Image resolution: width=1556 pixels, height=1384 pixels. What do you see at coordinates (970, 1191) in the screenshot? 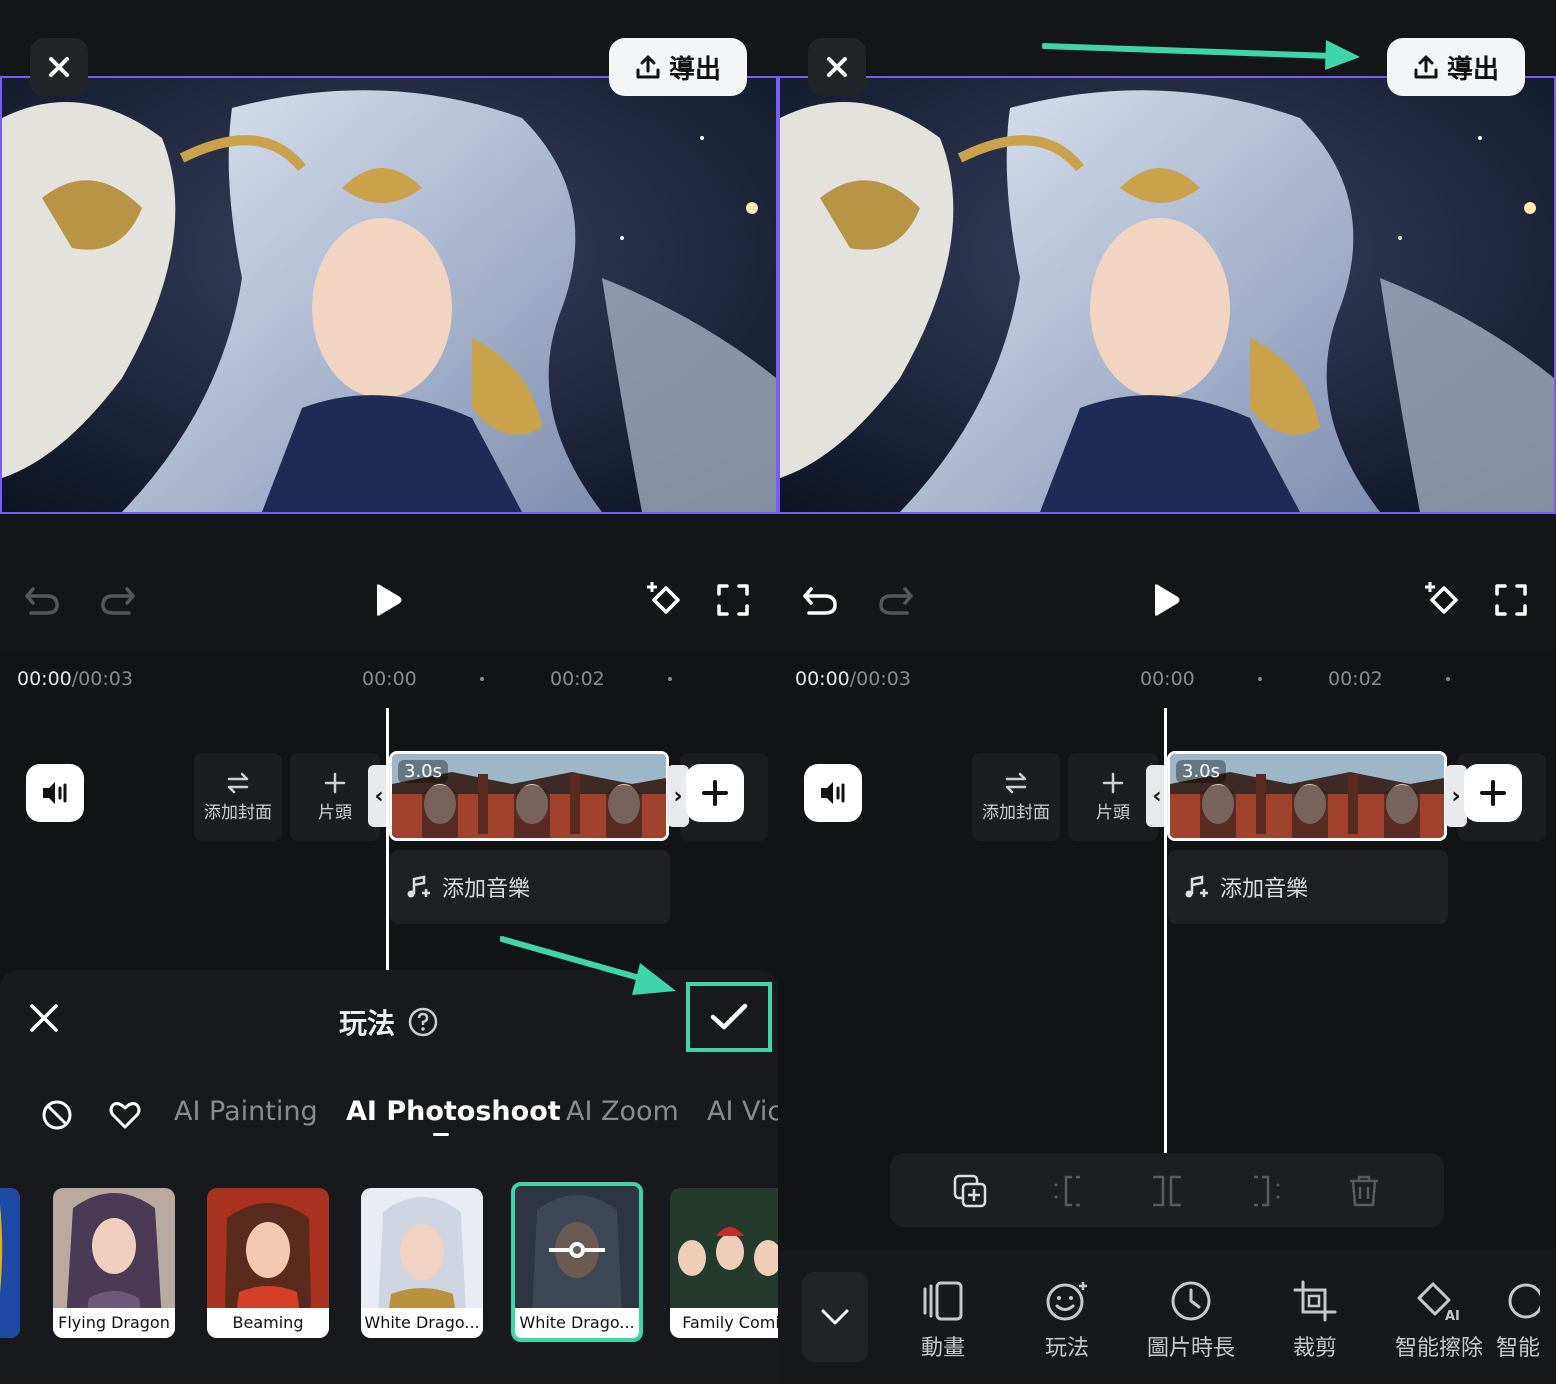
I see `duplicate-button` at bounding box center [970, 1191].